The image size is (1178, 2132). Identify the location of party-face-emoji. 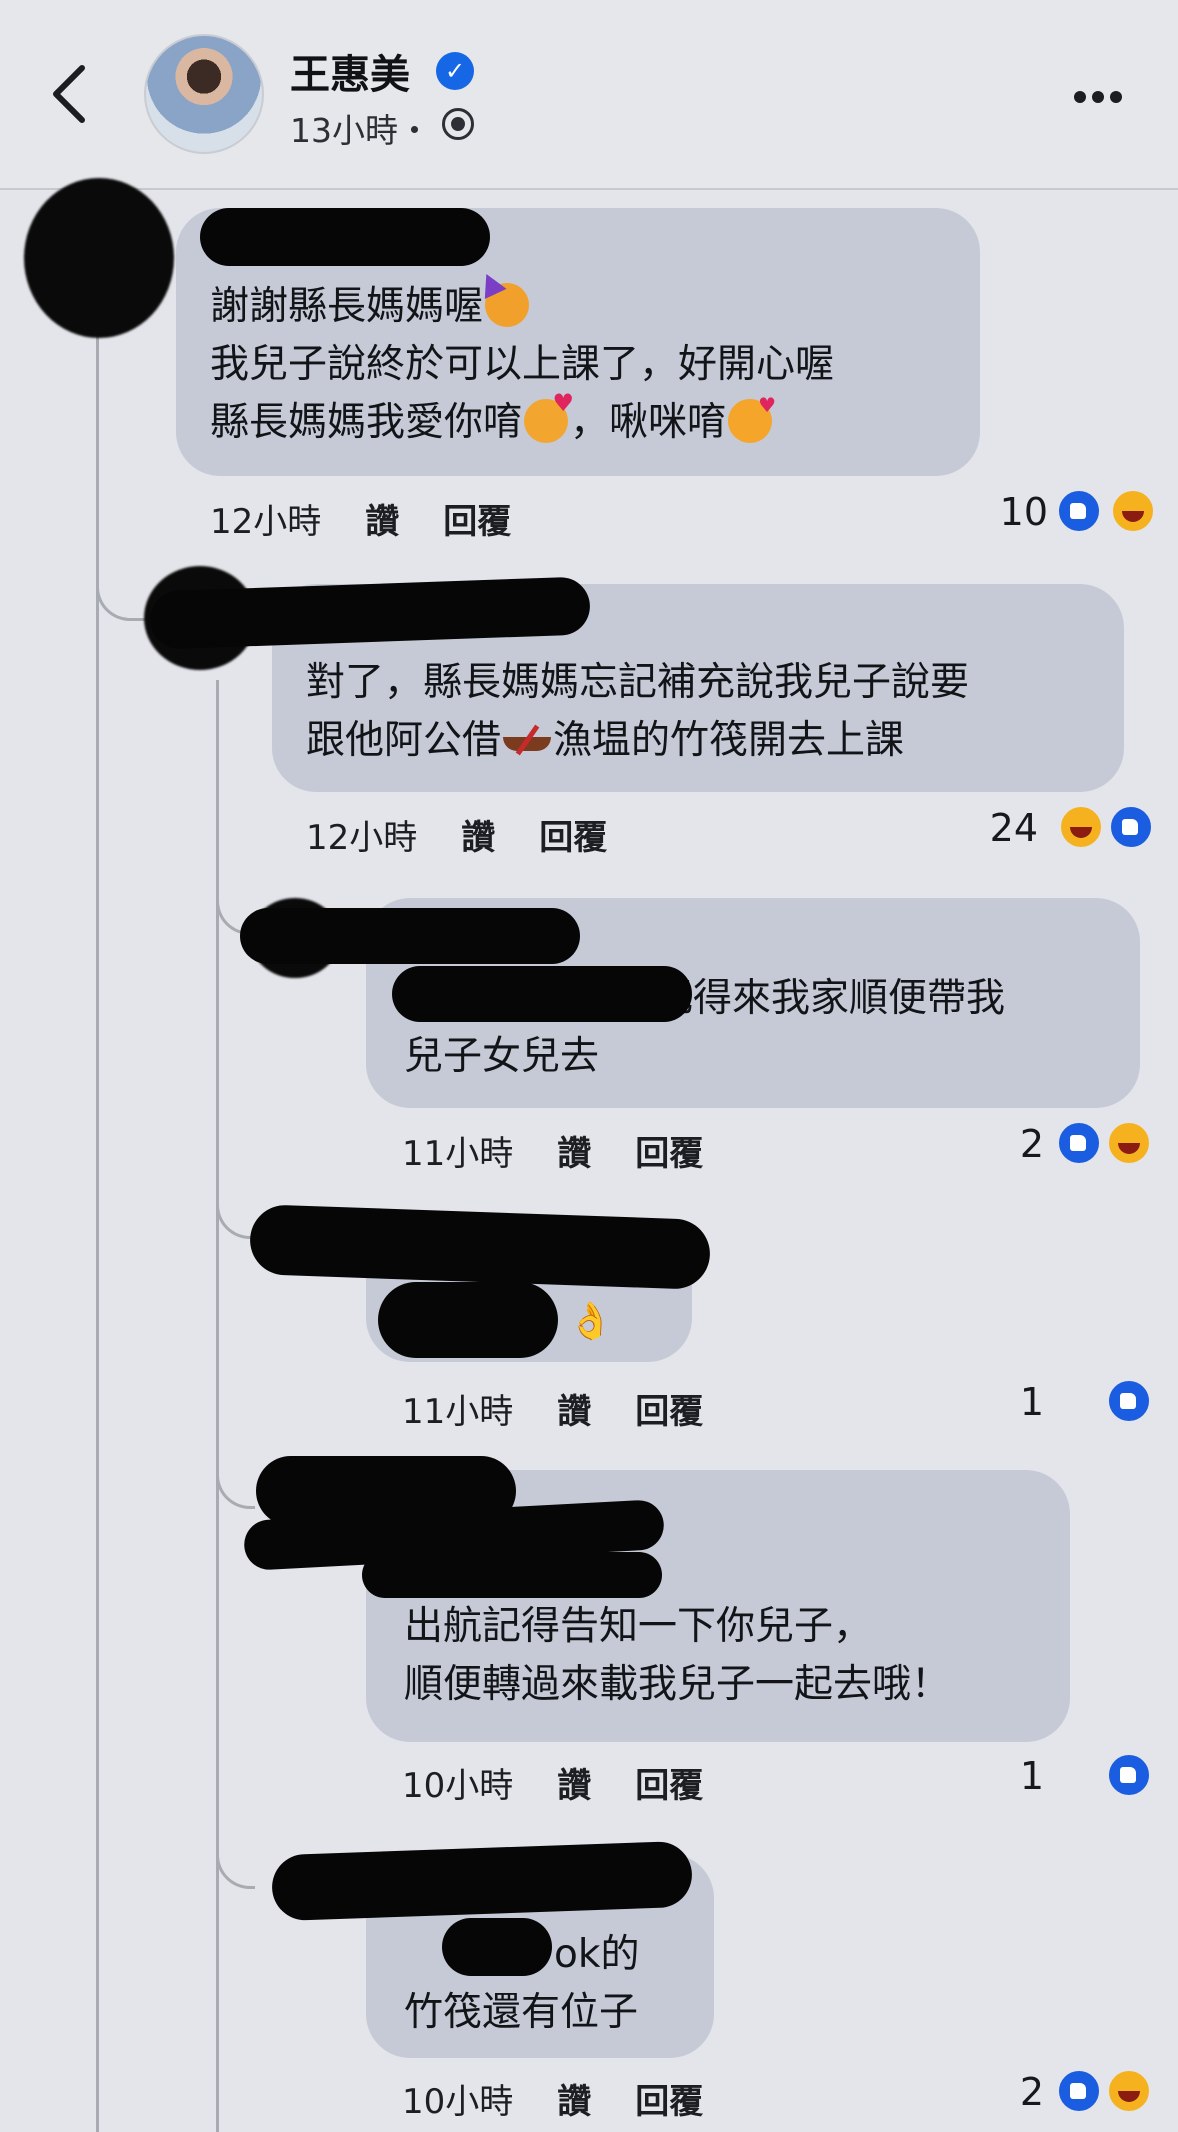
(507, 305).